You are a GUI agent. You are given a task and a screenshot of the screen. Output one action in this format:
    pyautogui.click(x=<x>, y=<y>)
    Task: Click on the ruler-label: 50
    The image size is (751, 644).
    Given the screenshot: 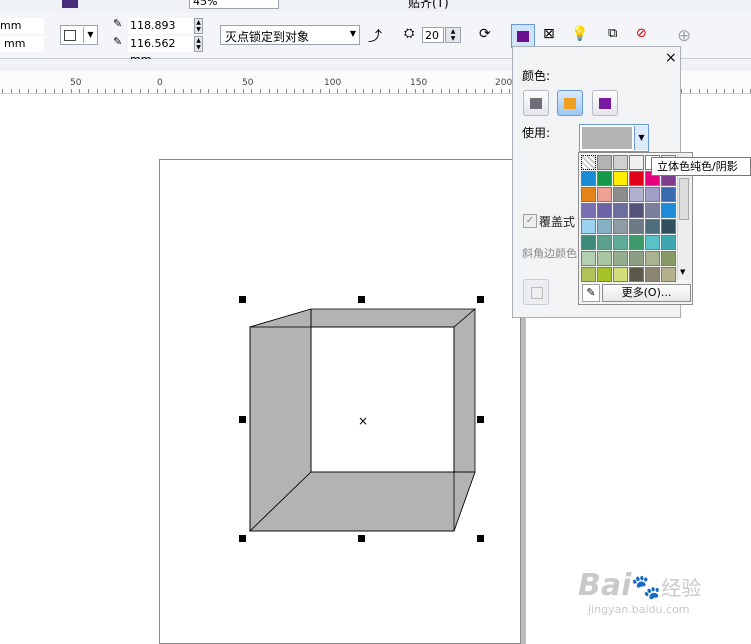 What is the action you would take?
    pyautogui.click(x=248, y=83)
    